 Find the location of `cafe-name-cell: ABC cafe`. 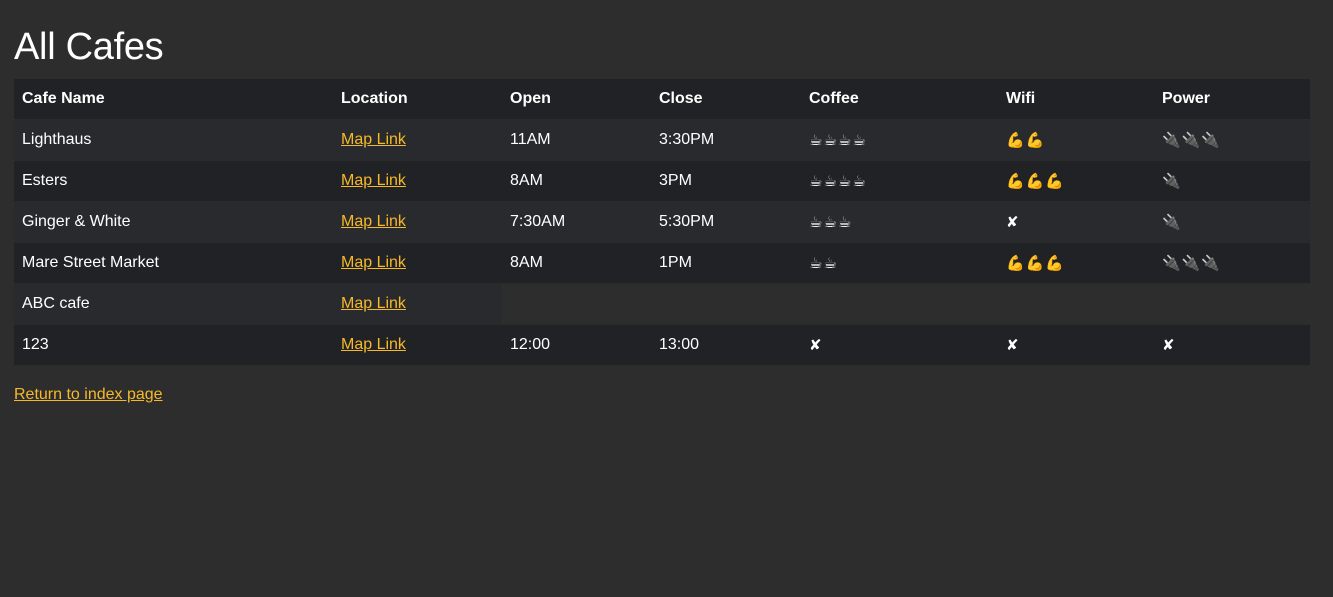

cafe-name-cell: ABC cafe is located at coordinates (173, 304).